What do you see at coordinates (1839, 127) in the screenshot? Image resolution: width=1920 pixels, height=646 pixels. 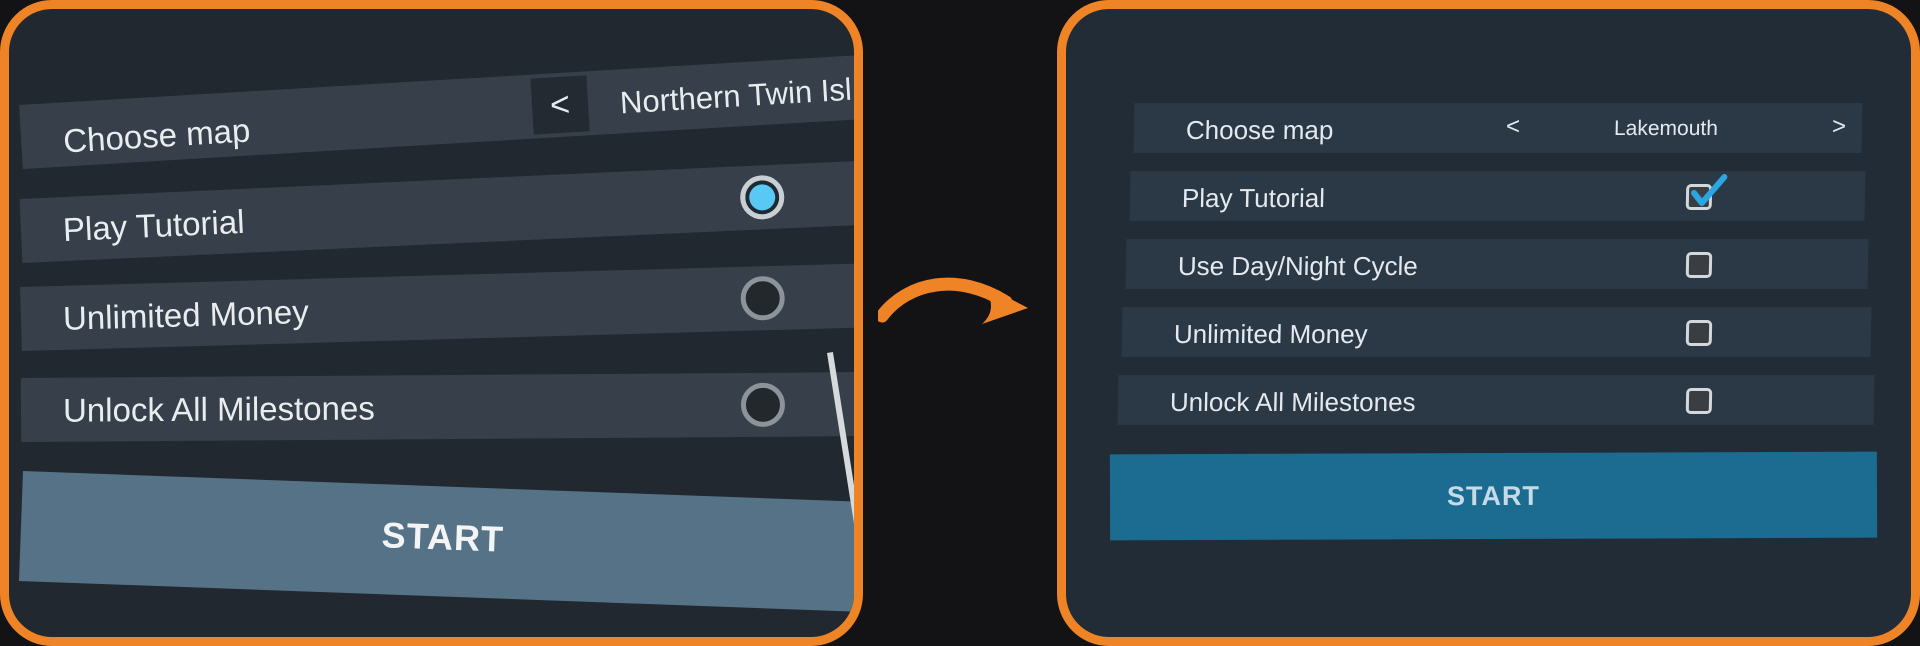 I see `map-next-button: >` at bounding box center [1839, 127].